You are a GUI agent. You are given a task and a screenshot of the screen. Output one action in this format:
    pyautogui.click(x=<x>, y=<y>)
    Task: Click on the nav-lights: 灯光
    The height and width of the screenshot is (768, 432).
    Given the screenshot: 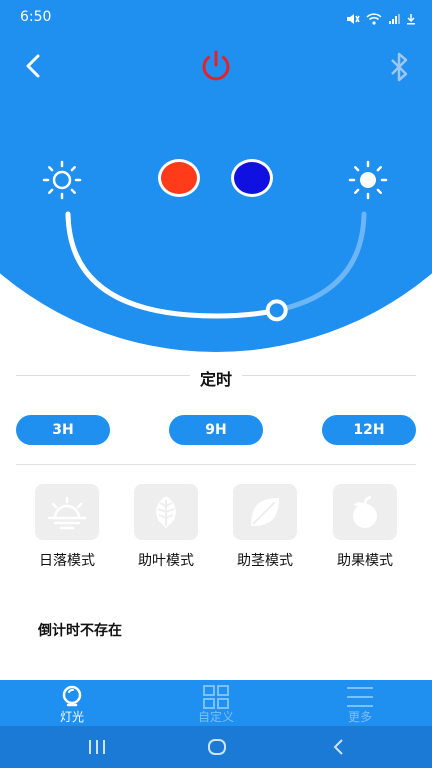 What is the action you would take?
    pyautogui.click(x=72, y=703)
    